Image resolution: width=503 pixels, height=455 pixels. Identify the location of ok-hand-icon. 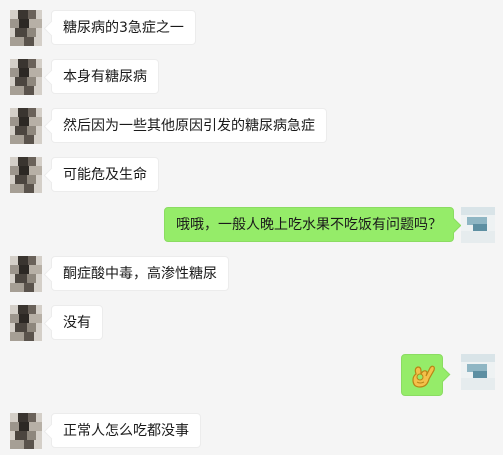
(423, 376).